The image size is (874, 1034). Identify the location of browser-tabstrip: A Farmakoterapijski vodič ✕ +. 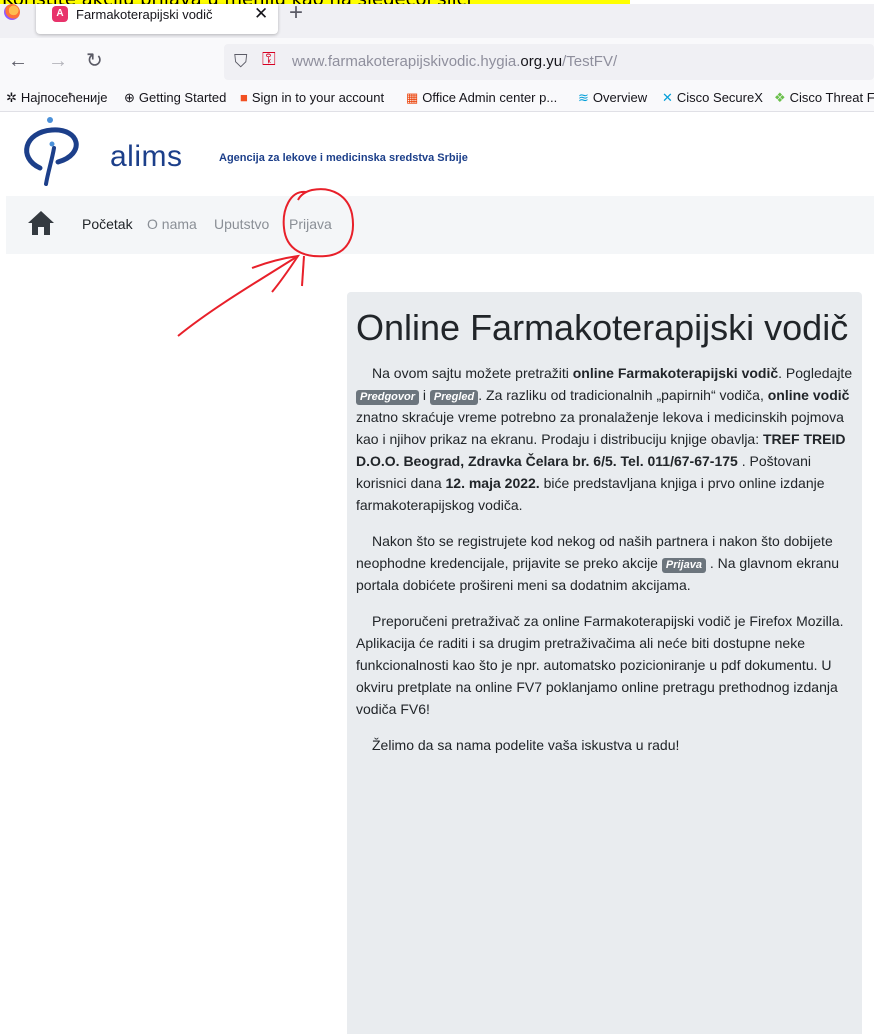
(437, 19).